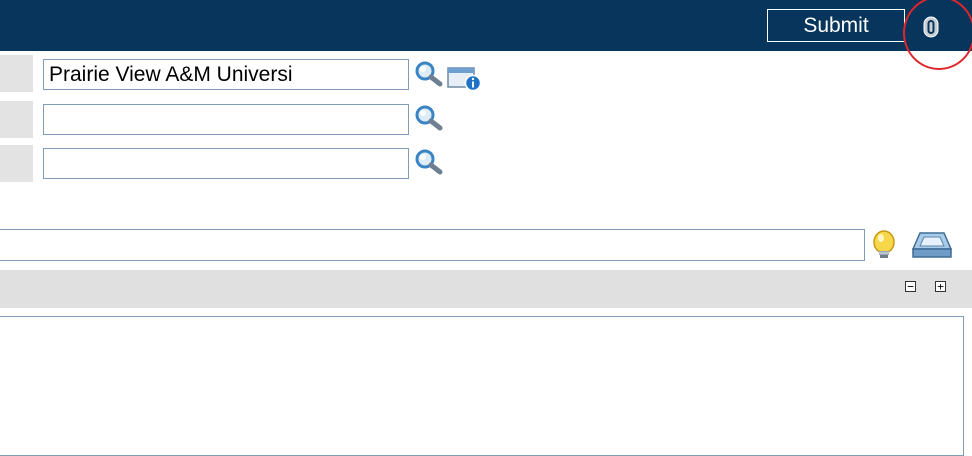  Describe the element at coordinates (226, 74) in the screenshot. I see `institution-field: Prairie View A&M Universi` at that location.